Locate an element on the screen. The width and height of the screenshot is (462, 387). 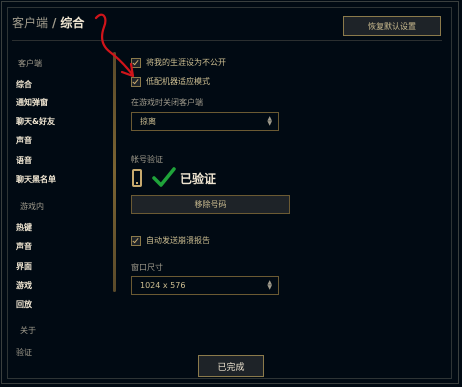
breadcrumb-client: 客户端 is located at coordinates (30, 23).